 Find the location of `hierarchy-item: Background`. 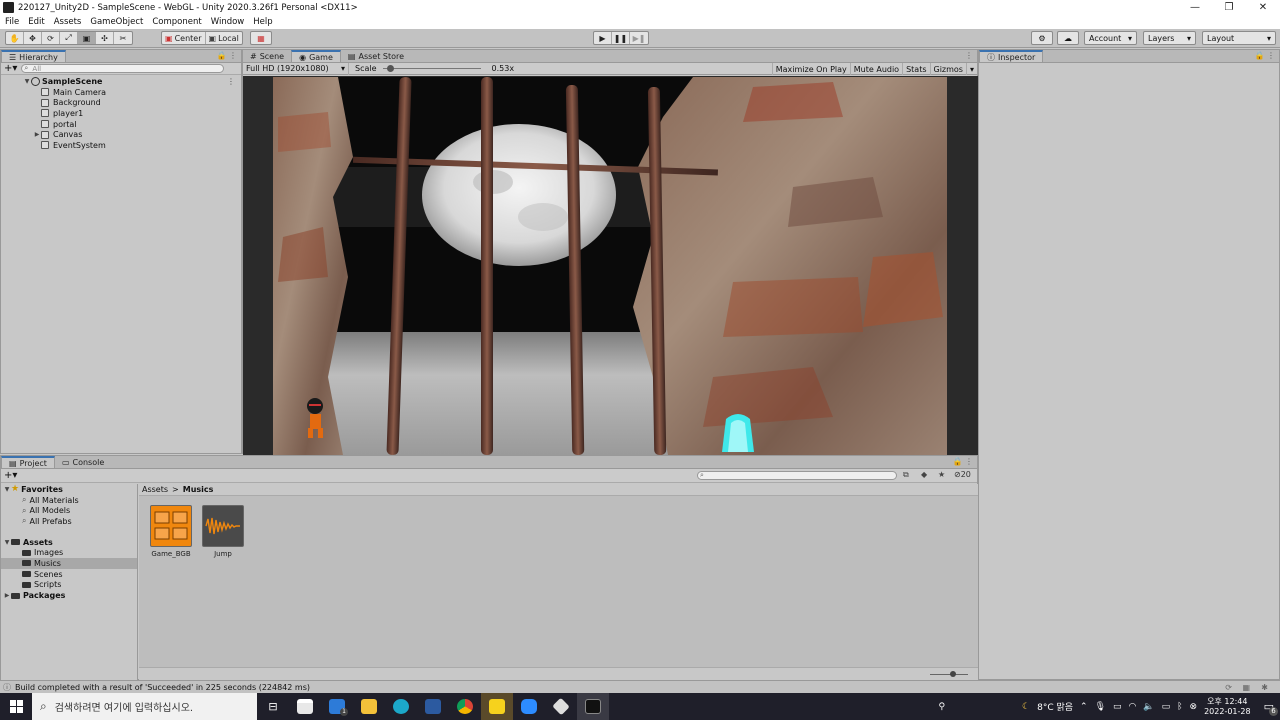

hierarchy-item: Background is located at coordinates (121, 102).